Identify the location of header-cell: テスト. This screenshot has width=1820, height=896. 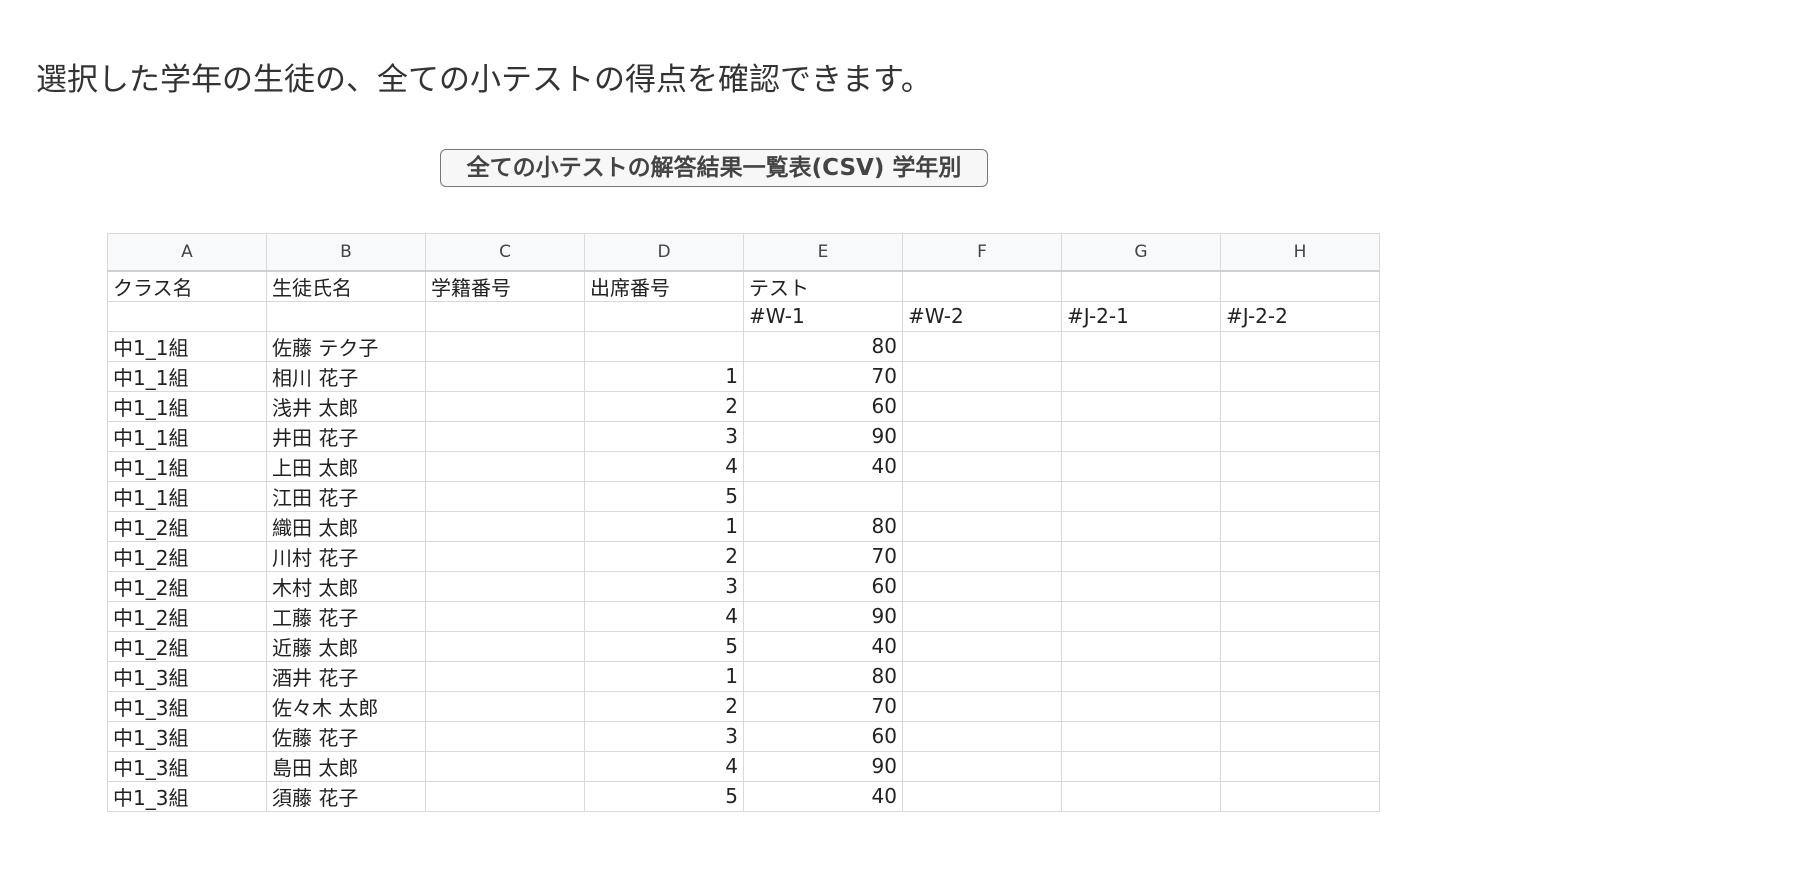
(823, 286).